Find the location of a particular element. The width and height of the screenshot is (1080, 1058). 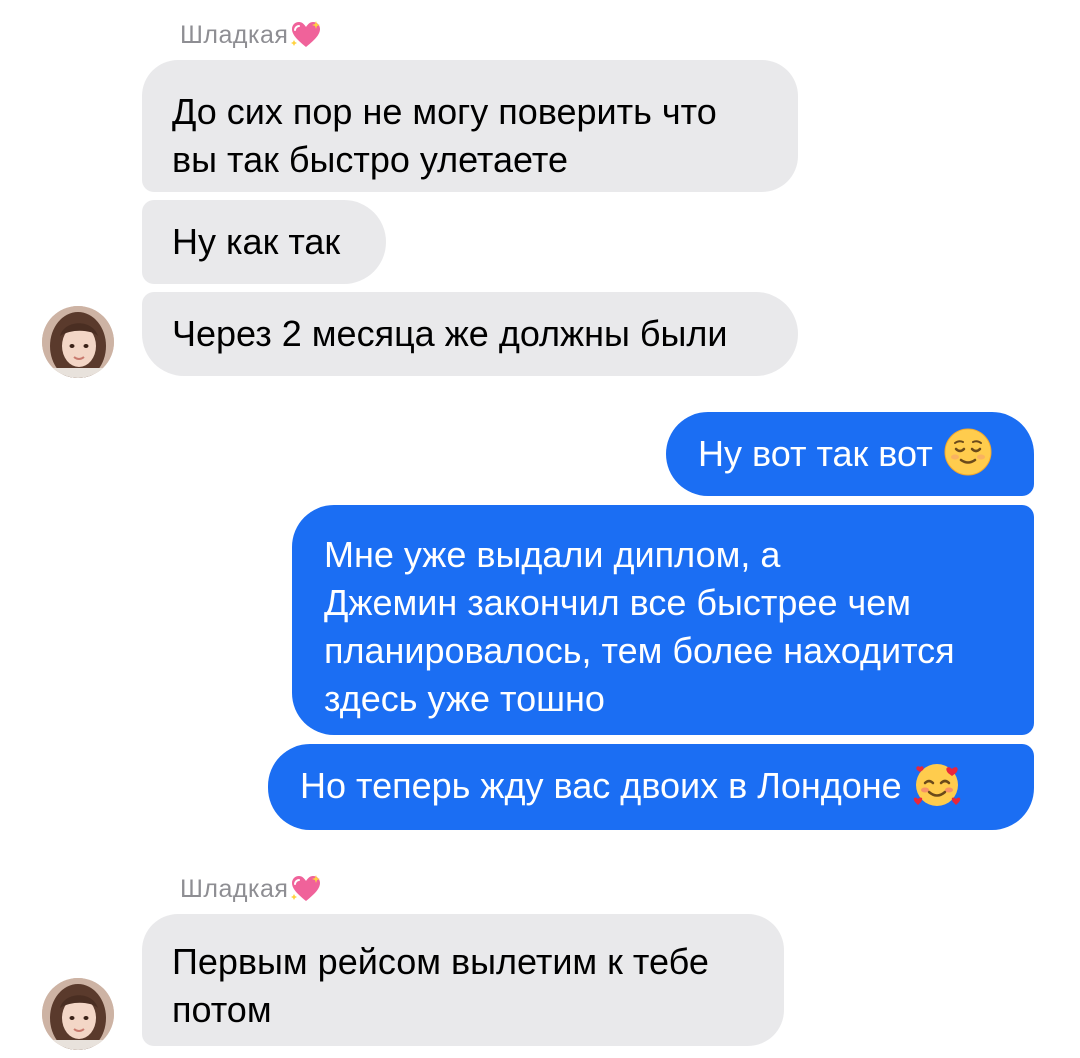

message-line: планировалось, тем более находится is located at coordinates (639, 650).